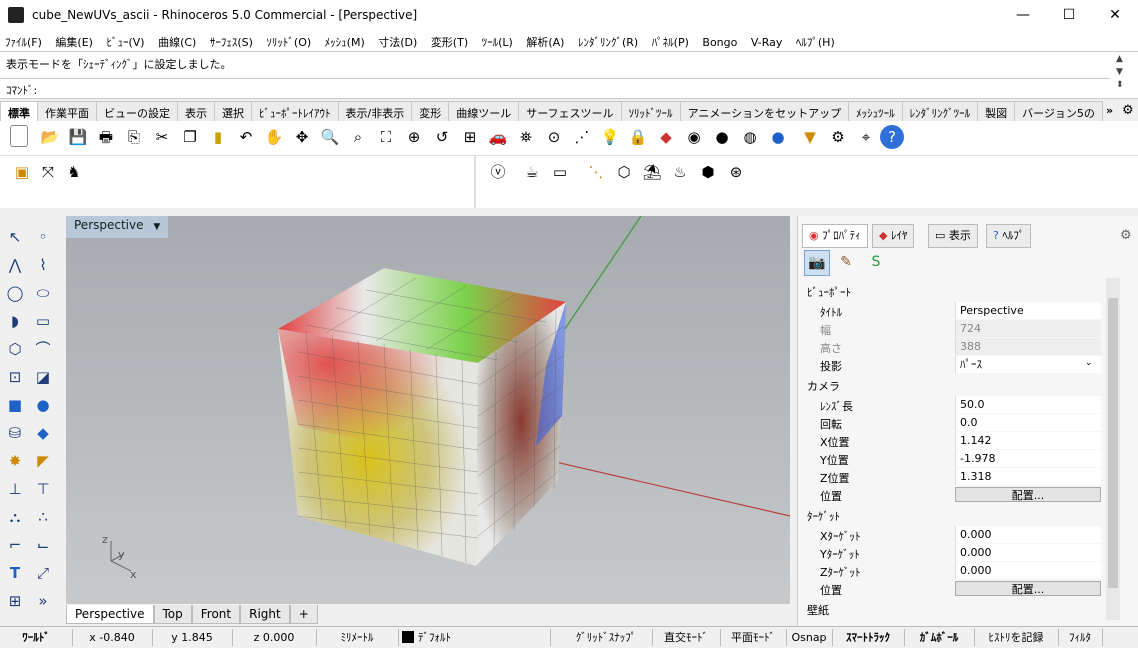 This screenshot has width=1138, height=648. Describe the element at coordinates (15, 573) in the screenshot. I see `text-icon: T` at that location.